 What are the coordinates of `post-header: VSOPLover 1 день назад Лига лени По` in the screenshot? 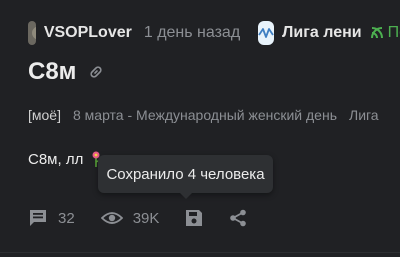 It's located at (214, 33).